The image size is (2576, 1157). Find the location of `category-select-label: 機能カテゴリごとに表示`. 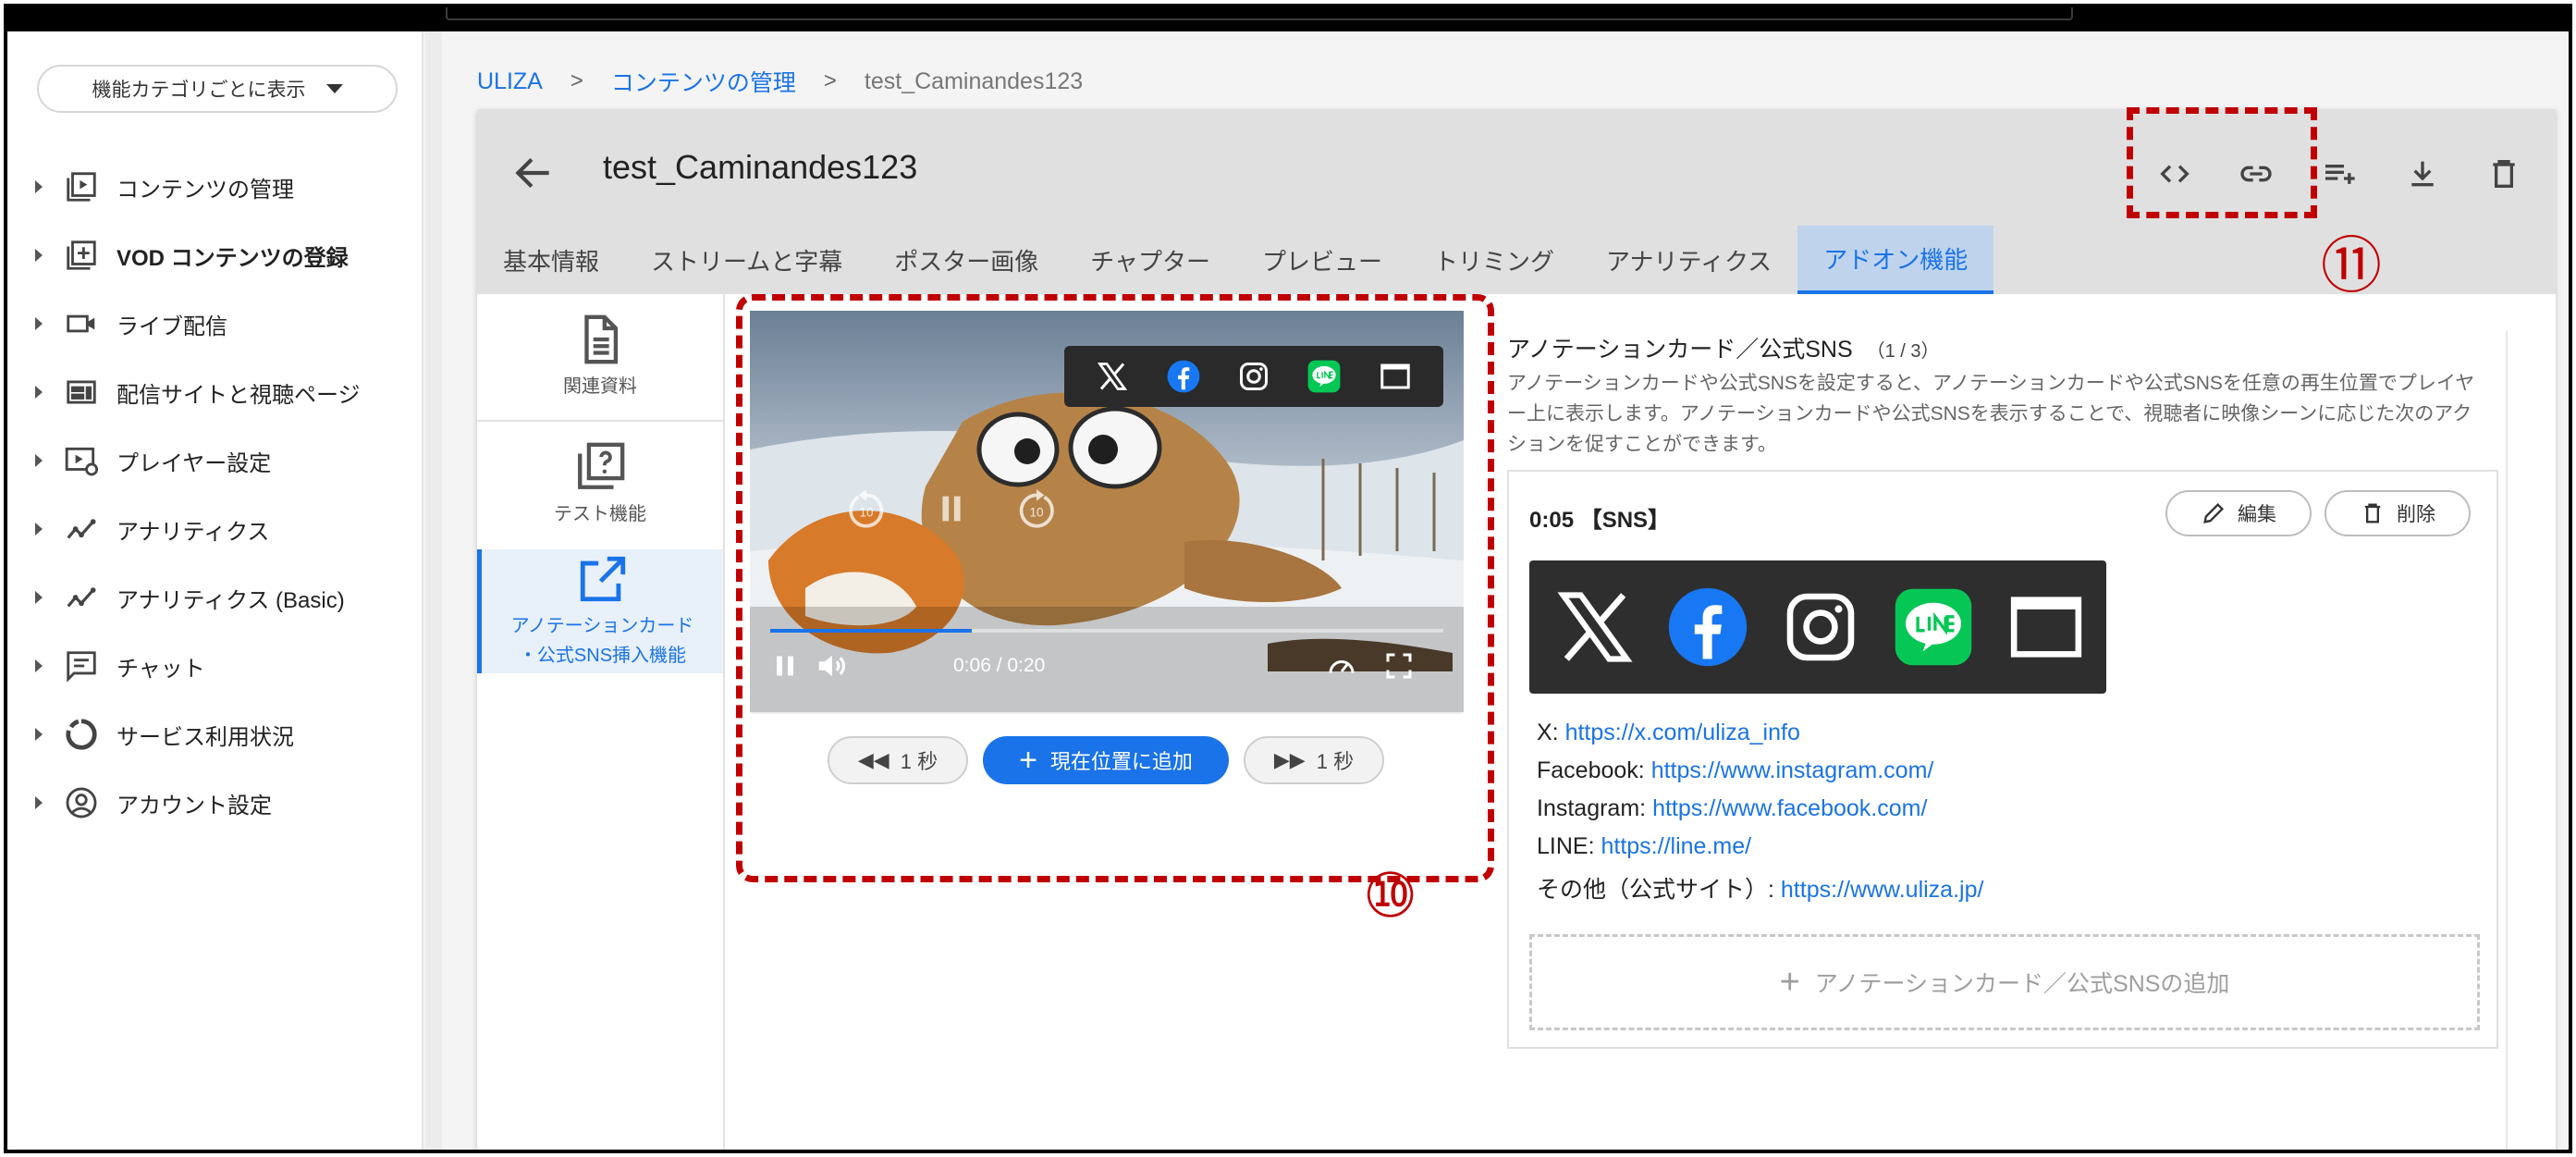

category-select-label: 機能カテゴリごとに表示 is located at coordinates (199, 90).